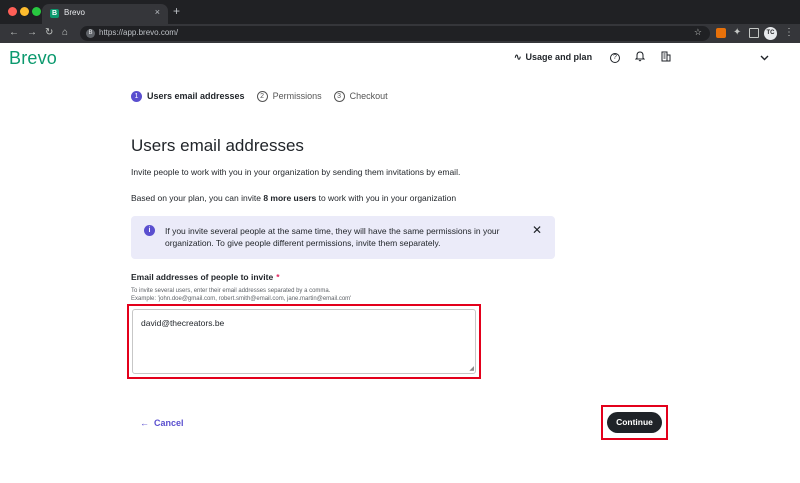 This screenshot has width=800, height=483. Describe the element at coordinates (721, 33) in the screenshot. I see `extension-icon` at that location.